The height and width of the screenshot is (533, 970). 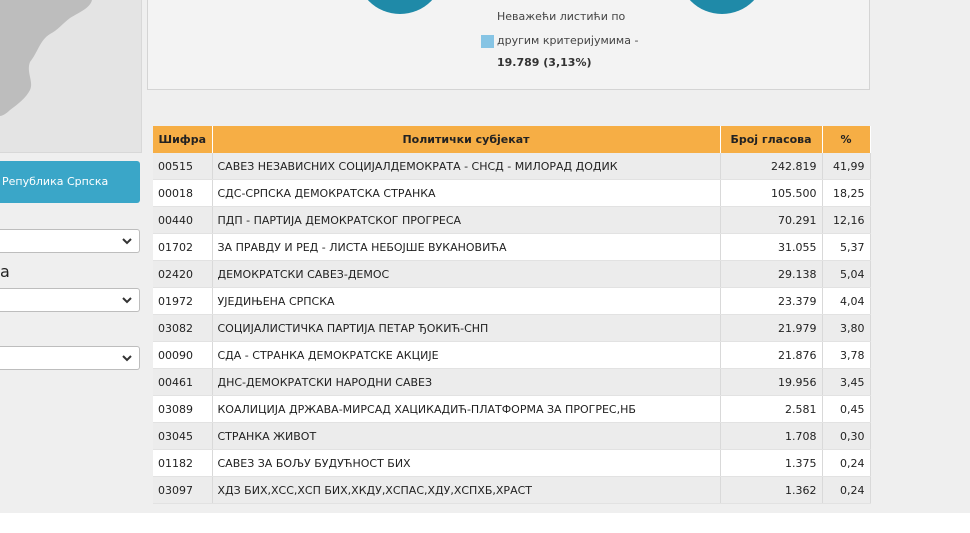 What do you see at coordinates (722, 7) in the screenshot?
I see `chart-circle-right` at bounding box center [722, 7].